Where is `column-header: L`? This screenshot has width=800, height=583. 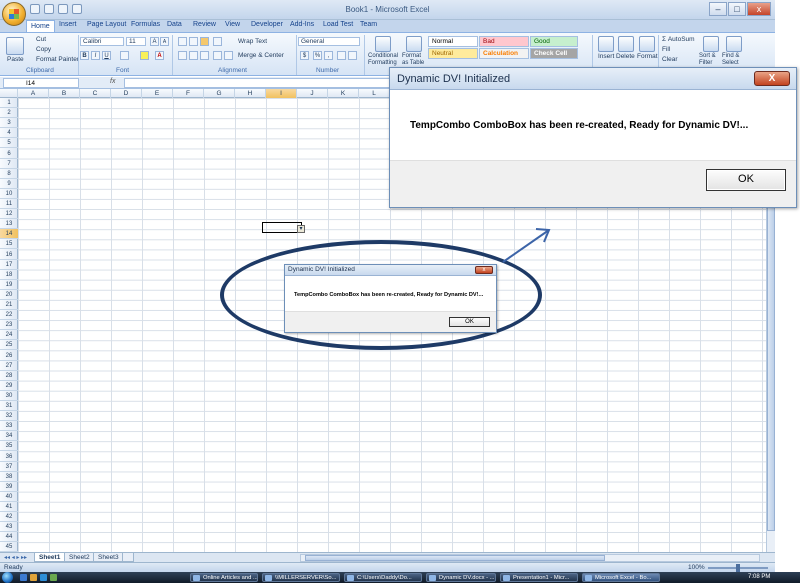
column-header: L is located at coordinates (374, 93).